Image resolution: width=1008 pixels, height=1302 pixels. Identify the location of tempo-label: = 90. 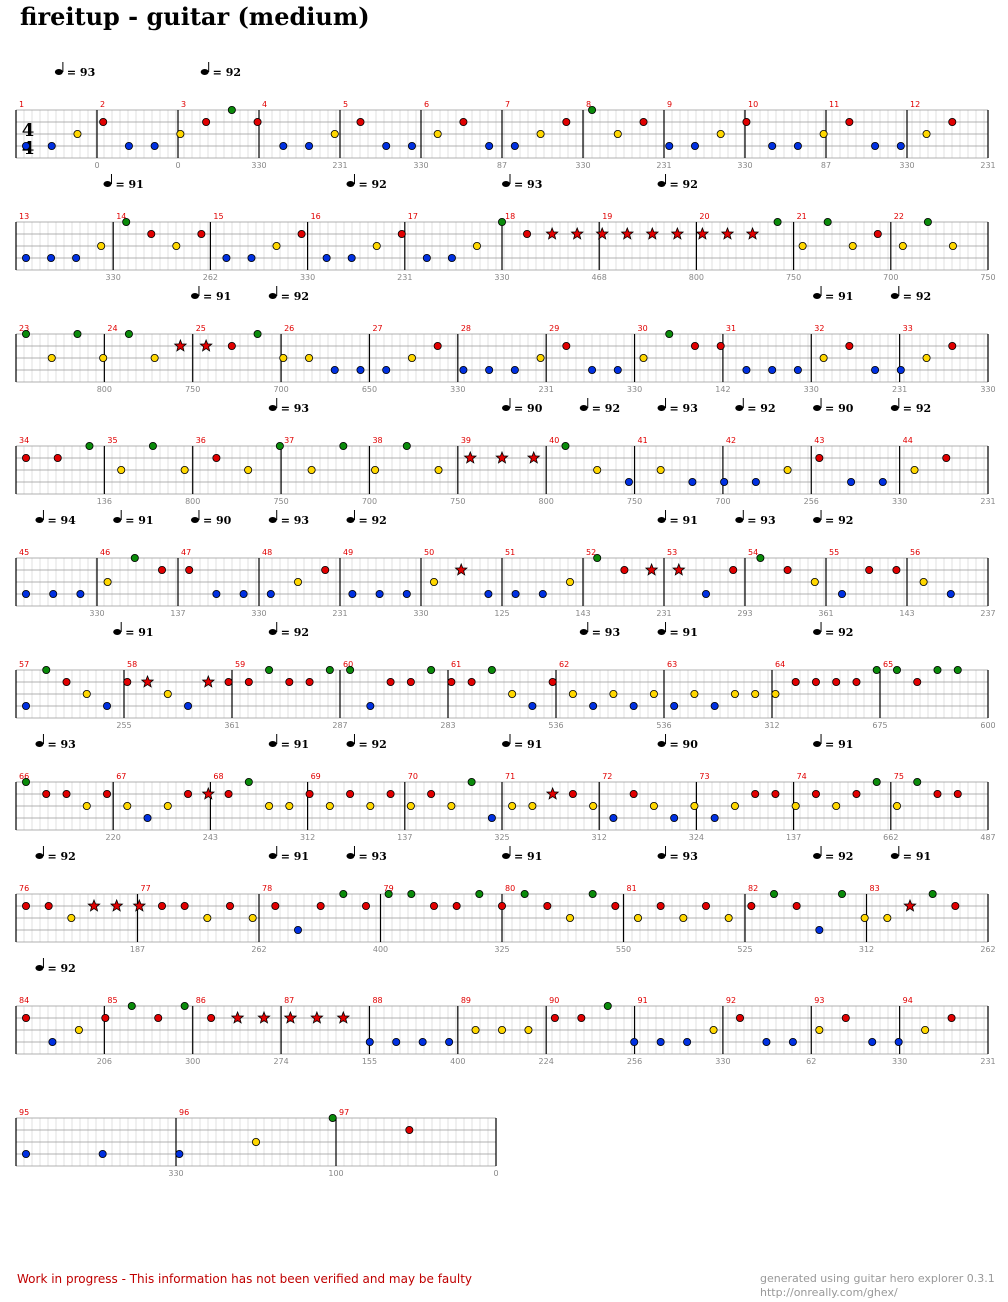
(839, 408).